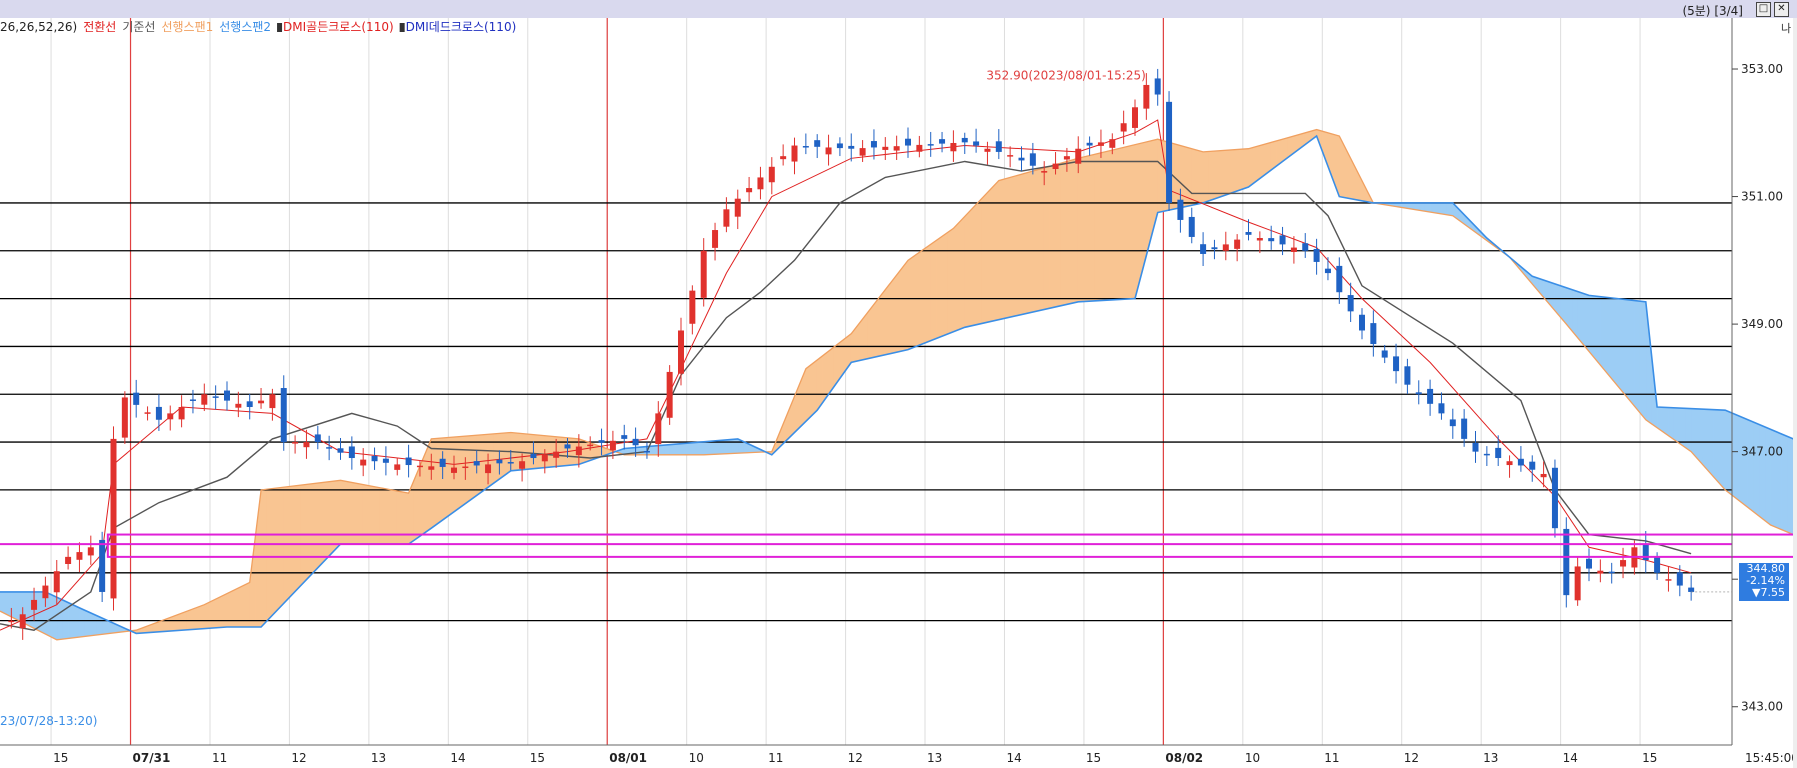 The width and height of the screenshot is (1797, 768). What do you see at coordinates (38, 27) in the screenshot?
I see `legend-item: 26,26,52,26)` at bounding box center [38, 27].